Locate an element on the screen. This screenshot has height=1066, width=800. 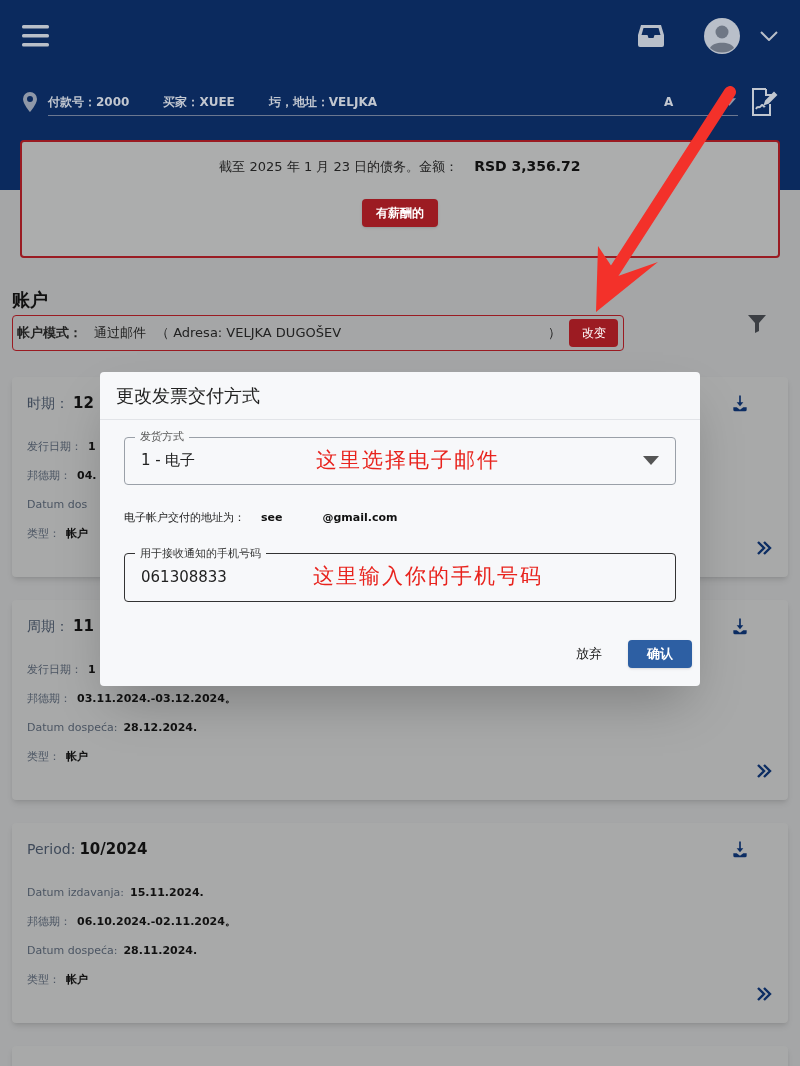
account-mode-paren: ） is located at coordinates (554, 333).